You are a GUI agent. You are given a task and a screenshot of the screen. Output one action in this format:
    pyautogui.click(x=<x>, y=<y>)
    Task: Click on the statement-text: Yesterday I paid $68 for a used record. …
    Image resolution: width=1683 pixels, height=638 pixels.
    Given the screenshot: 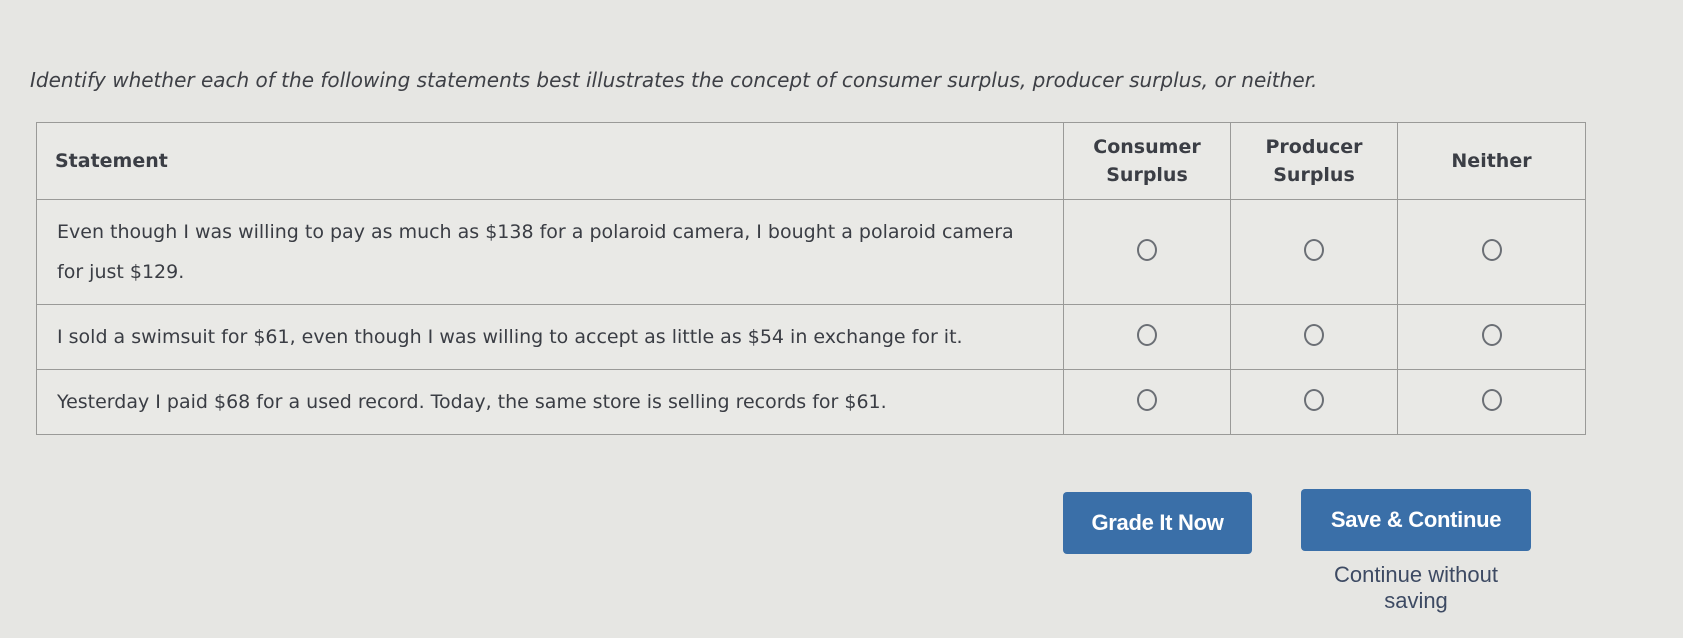 What is the action you would take?
    pyautogui.click(x=550, y=402)
    